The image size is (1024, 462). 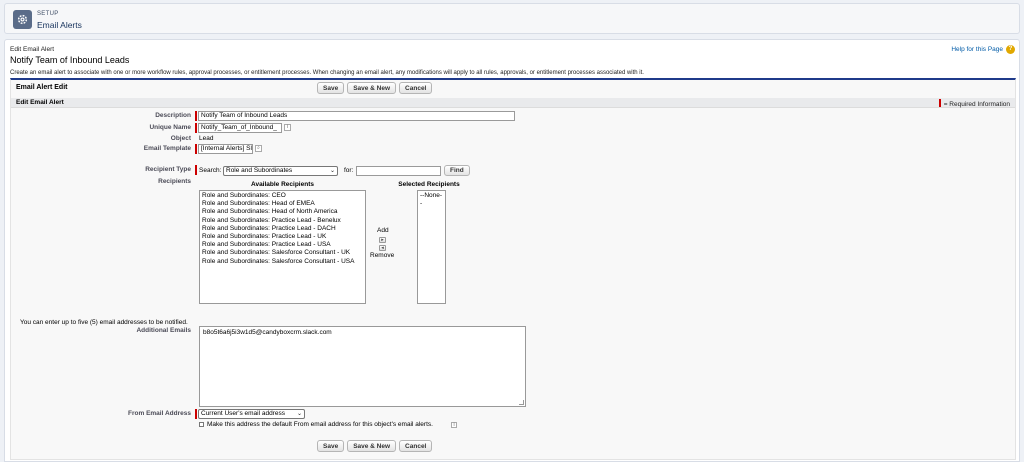 What do you see at coordinates (431, 200) in the screenshot?
I see `list-item: --None--` at bounding box center [431, 200].